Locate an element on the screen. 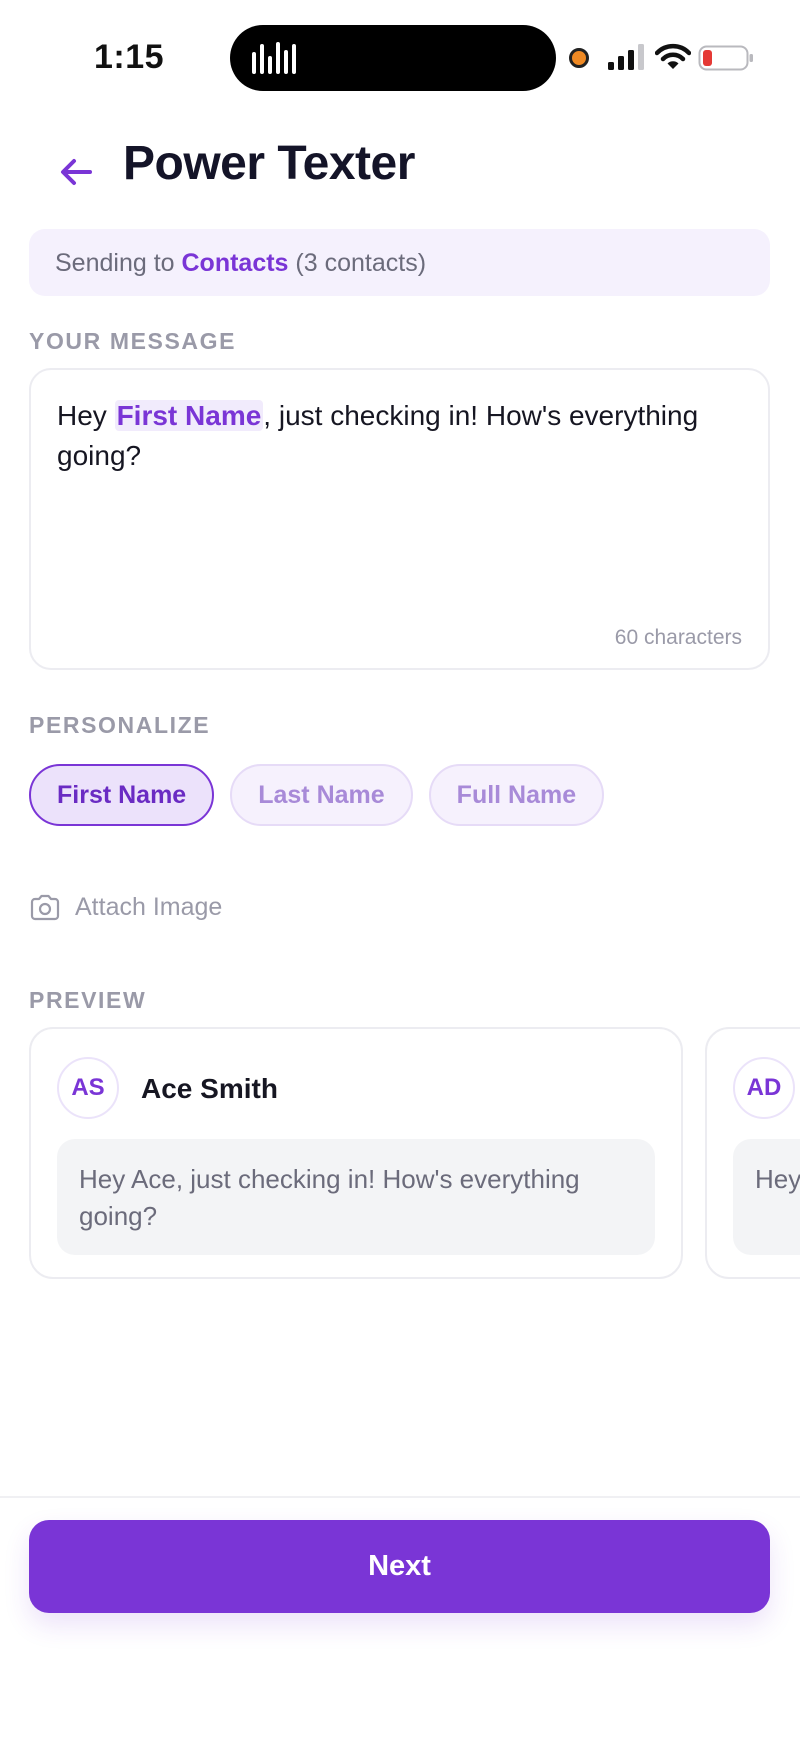 The height and width of the screenshot is (1738, 800). personalize-section-label: PERSONALIZE is located at coordinates (120, 725).